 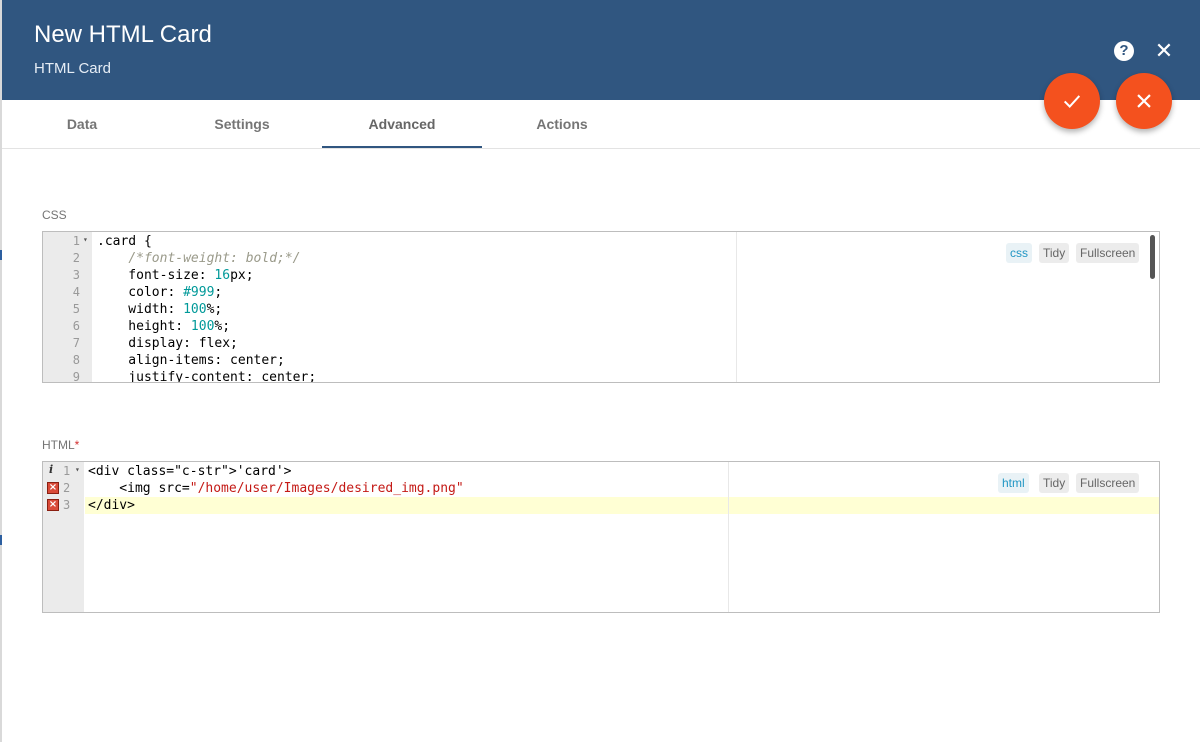 I want to click on html-label-text: HTML, so click(x=58, y=445).